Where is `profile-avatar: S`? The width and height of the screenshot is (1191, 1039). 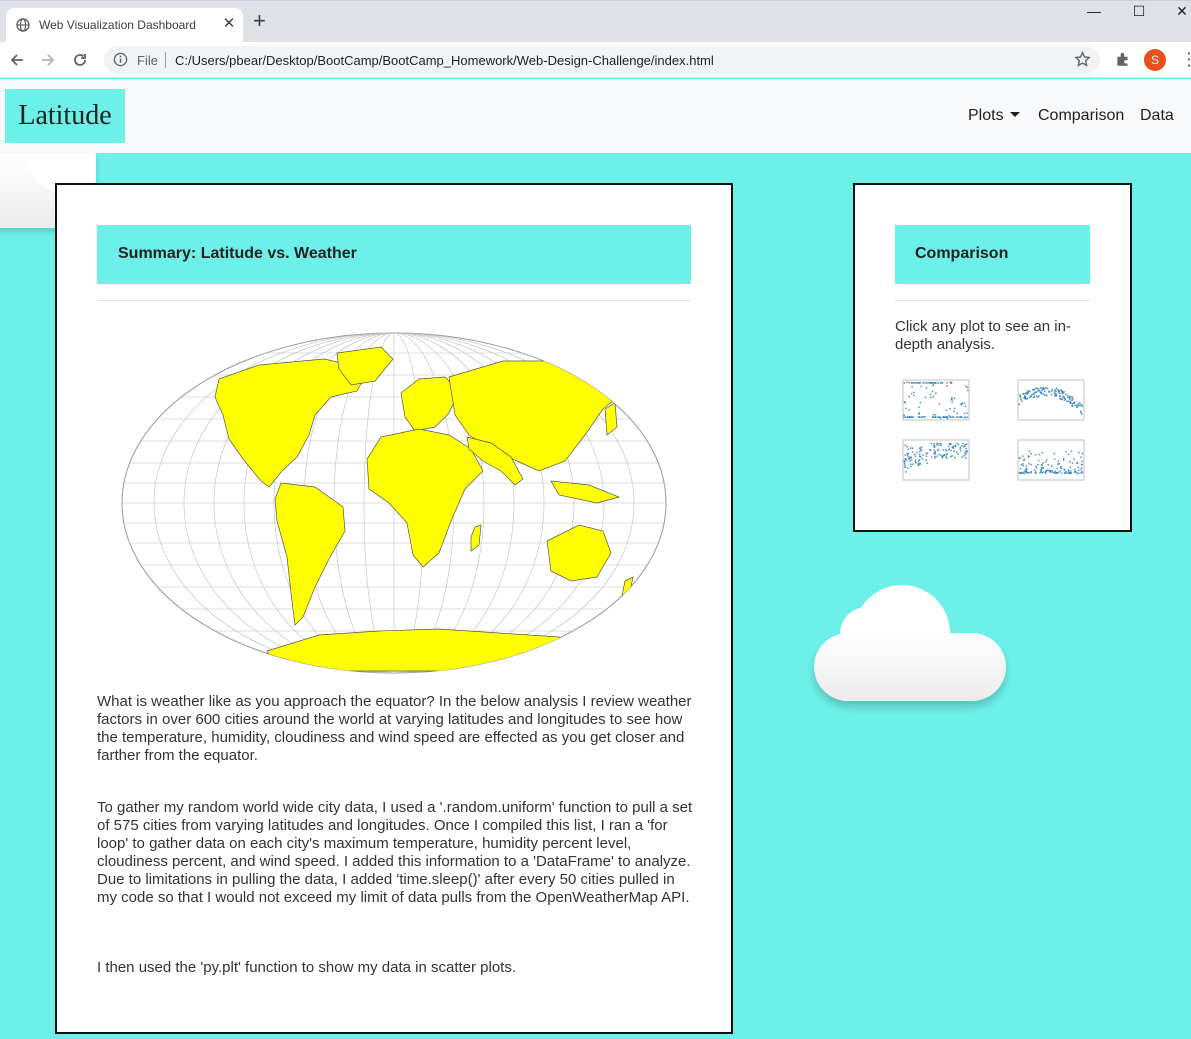
profile-avatar: S is located at coordinates (1155, 60).